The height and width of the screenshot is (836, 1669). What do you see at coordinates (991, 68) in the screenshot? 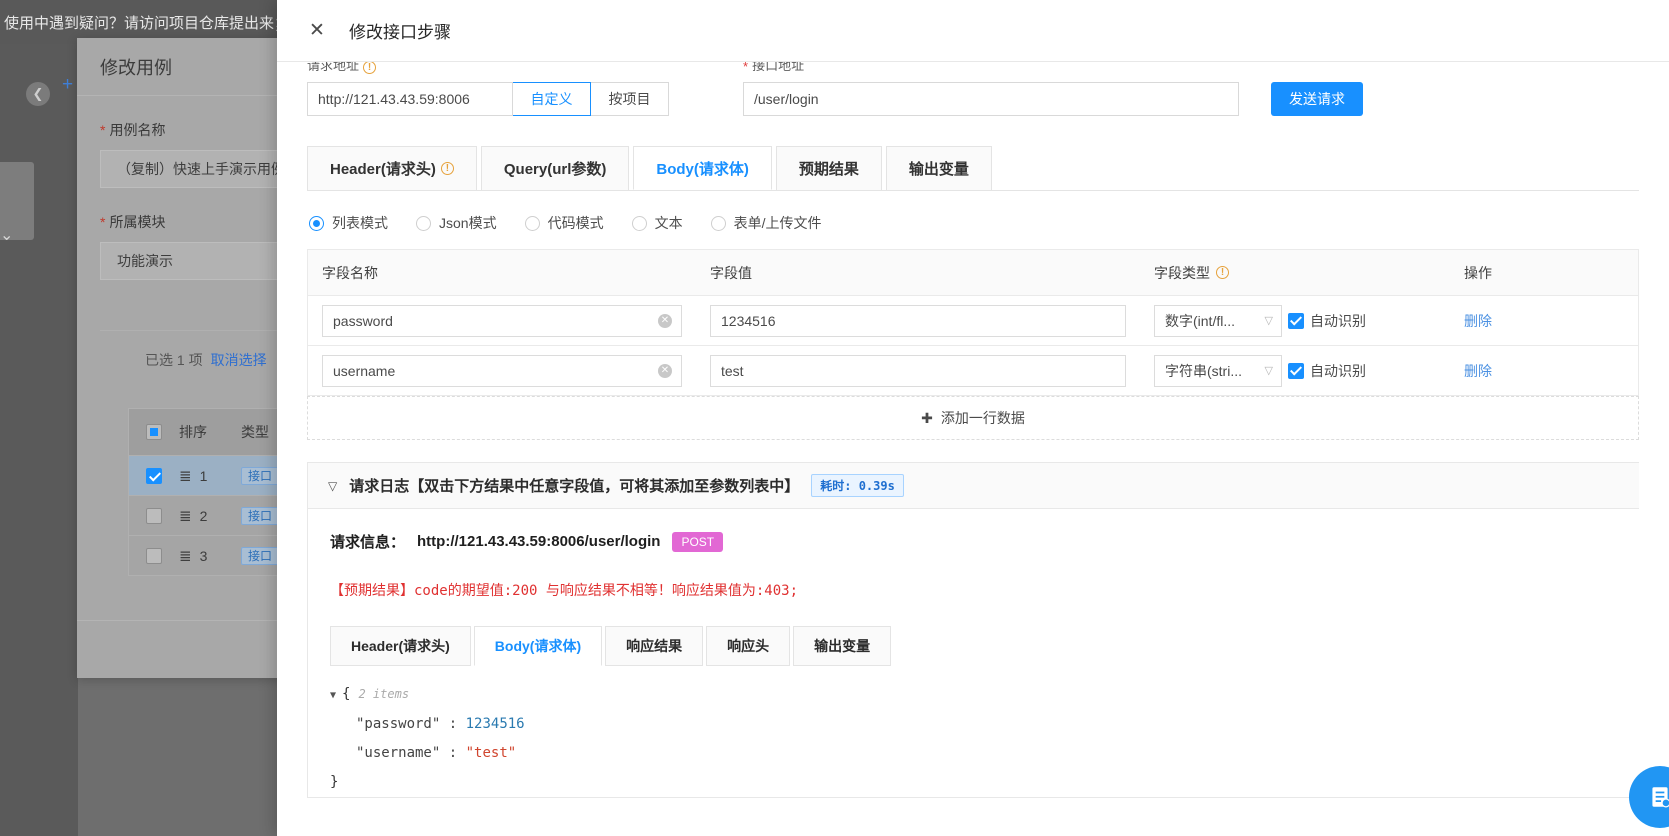
I see `path-label: * 接口地址` at bounding box center [991, 68].